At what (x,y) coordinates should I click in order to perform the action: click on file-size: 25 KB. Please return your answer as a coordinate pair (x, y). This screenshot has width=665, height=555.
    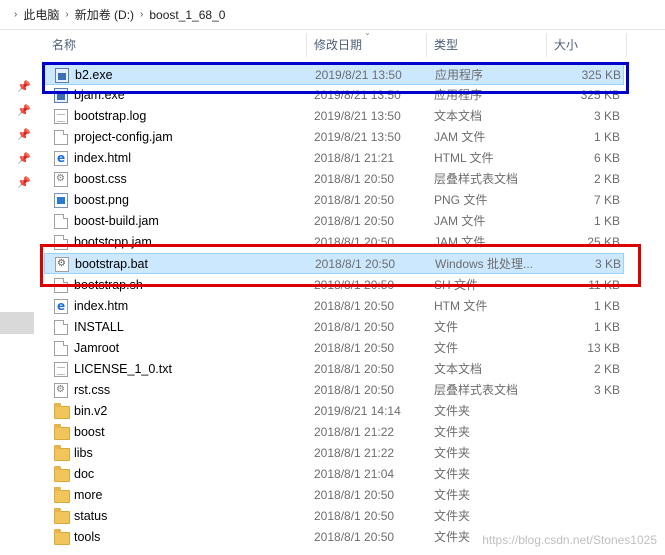
    Looking at the image, I should click on (603, 242).